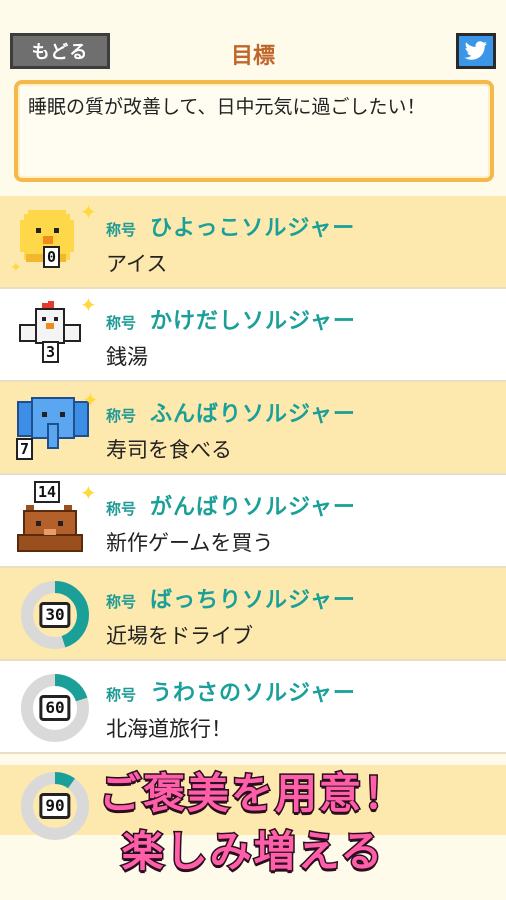 Image resolution: width=506 pixels, height=900 pixels. I want to click on list-item: 14 ✦ 称号 がんばりソルジャー 新作ゲームを買う, so click(253, 521).